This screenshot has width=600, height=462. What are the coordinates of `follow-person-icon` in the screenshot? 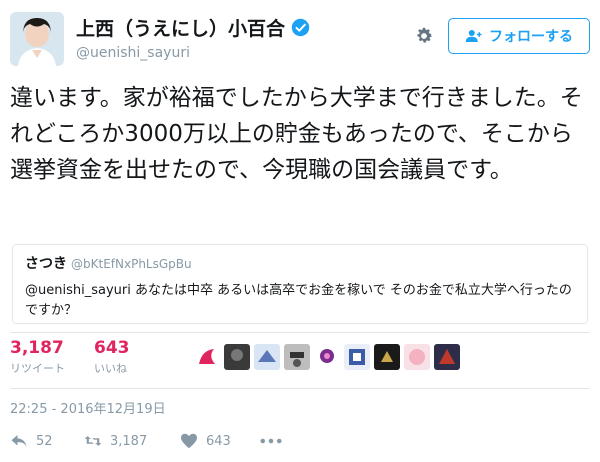 It's located at (473, 36).